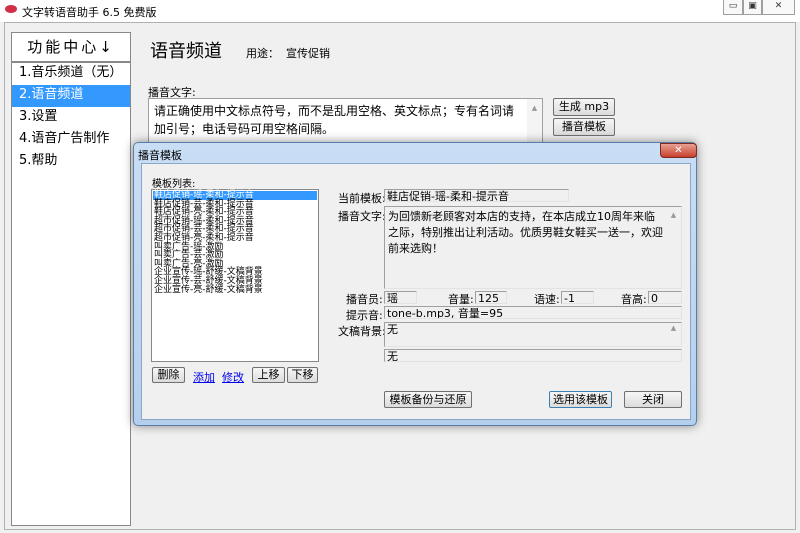  What do you see at coordinates (71, 140) in the screenshot?
I see `sidebar-item-ad: 4.语音广告制作` at bounding box center [71, 140].